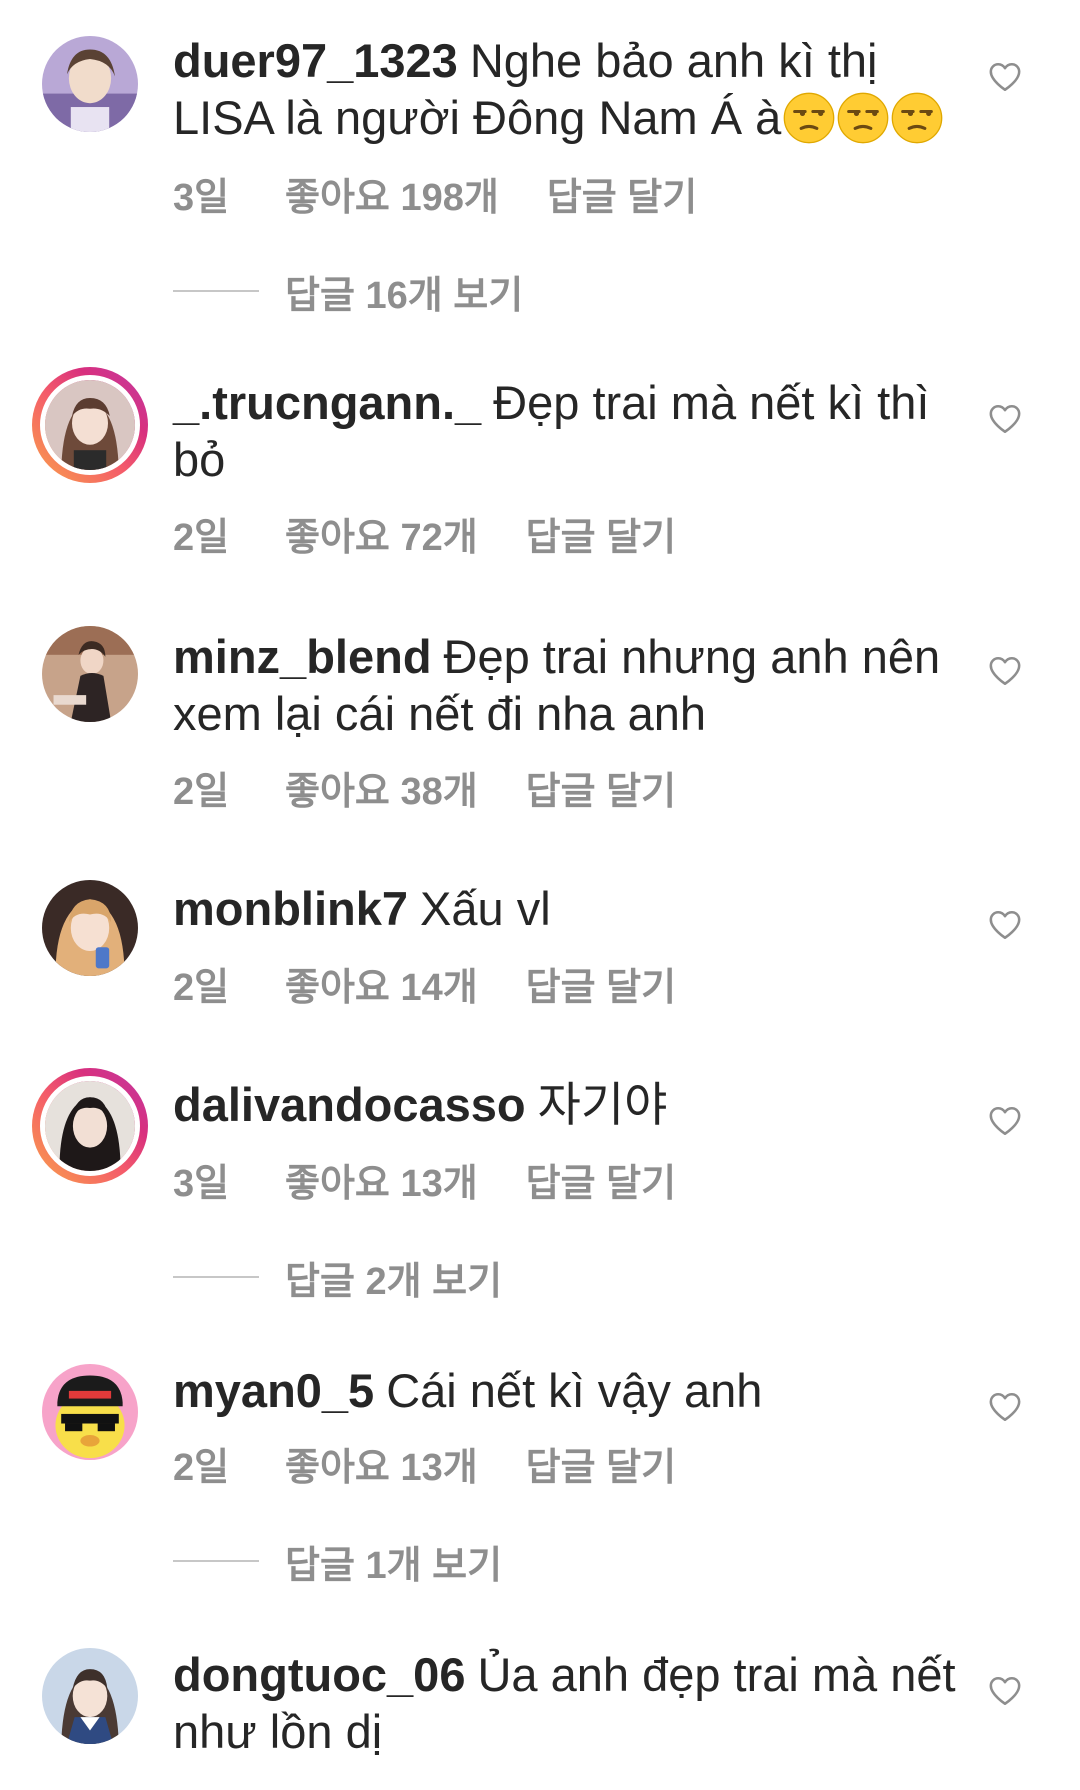 The image size is (1080, 1790). What do you see at coordinates (381, 533) in the screenshot?
I see `like-count: 좋아요 72개` at bounding box center [381, 533].